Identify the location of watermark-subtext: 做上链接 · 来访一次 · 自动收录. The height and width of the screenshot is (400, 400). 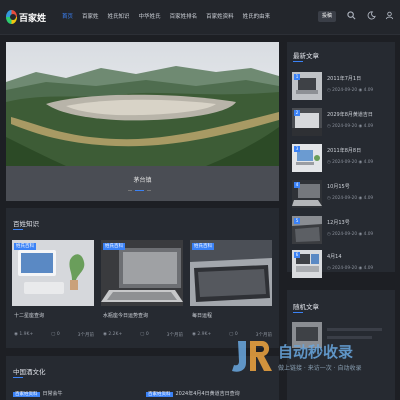
(320, 368).